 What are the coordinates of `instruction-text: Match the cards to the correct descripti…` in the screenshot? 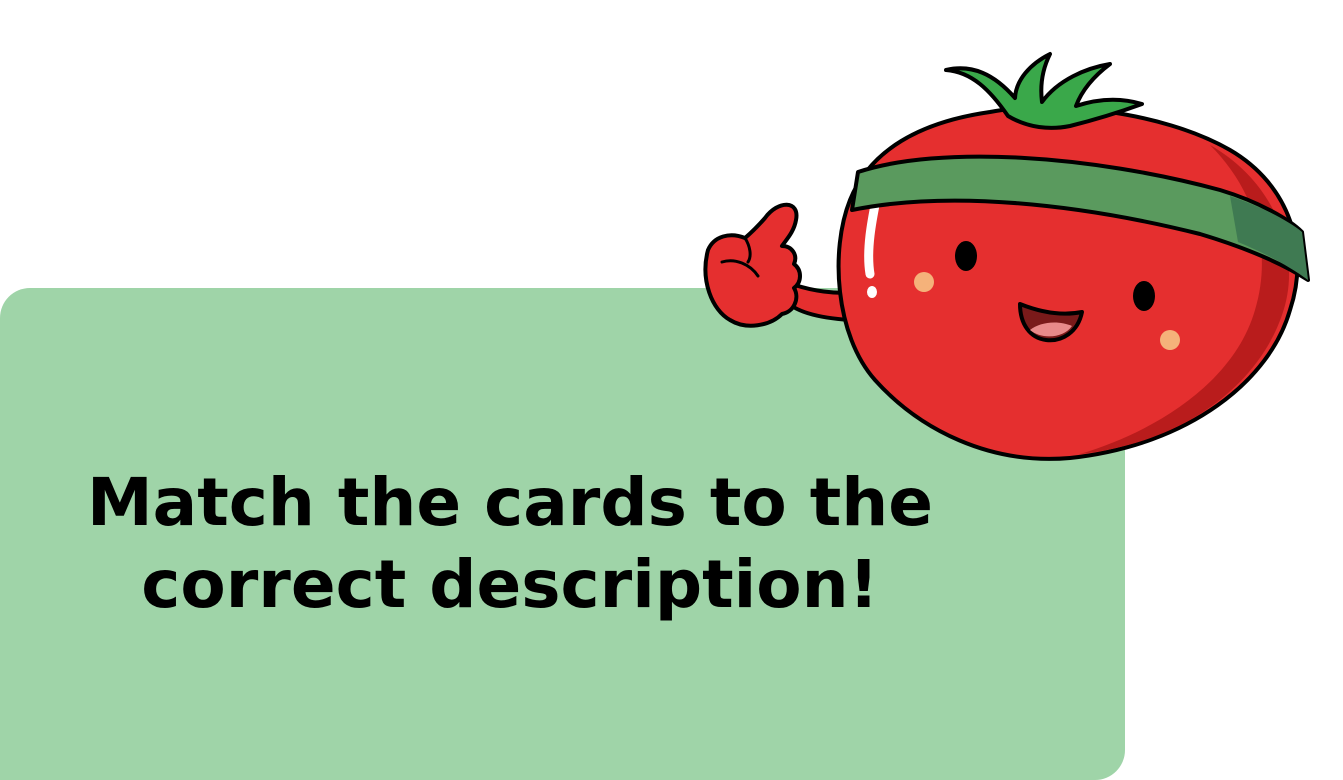 It's located at (509, 543).